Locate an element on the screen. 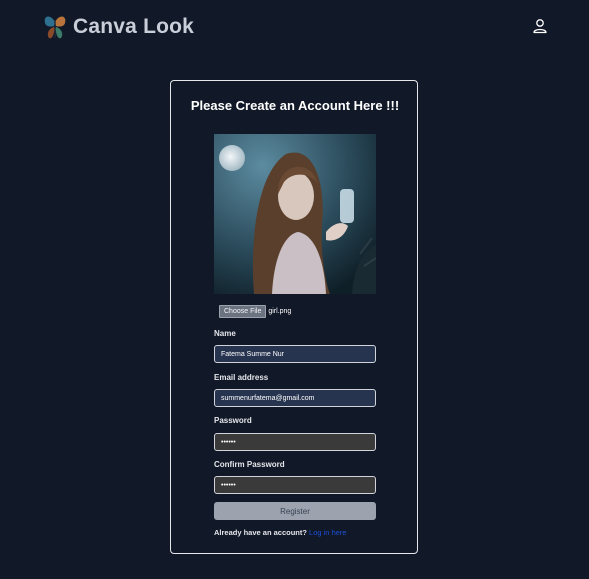 The image size is (589, 579). name-input: Fatema Summe Nur is located at coordinates (295, 354).